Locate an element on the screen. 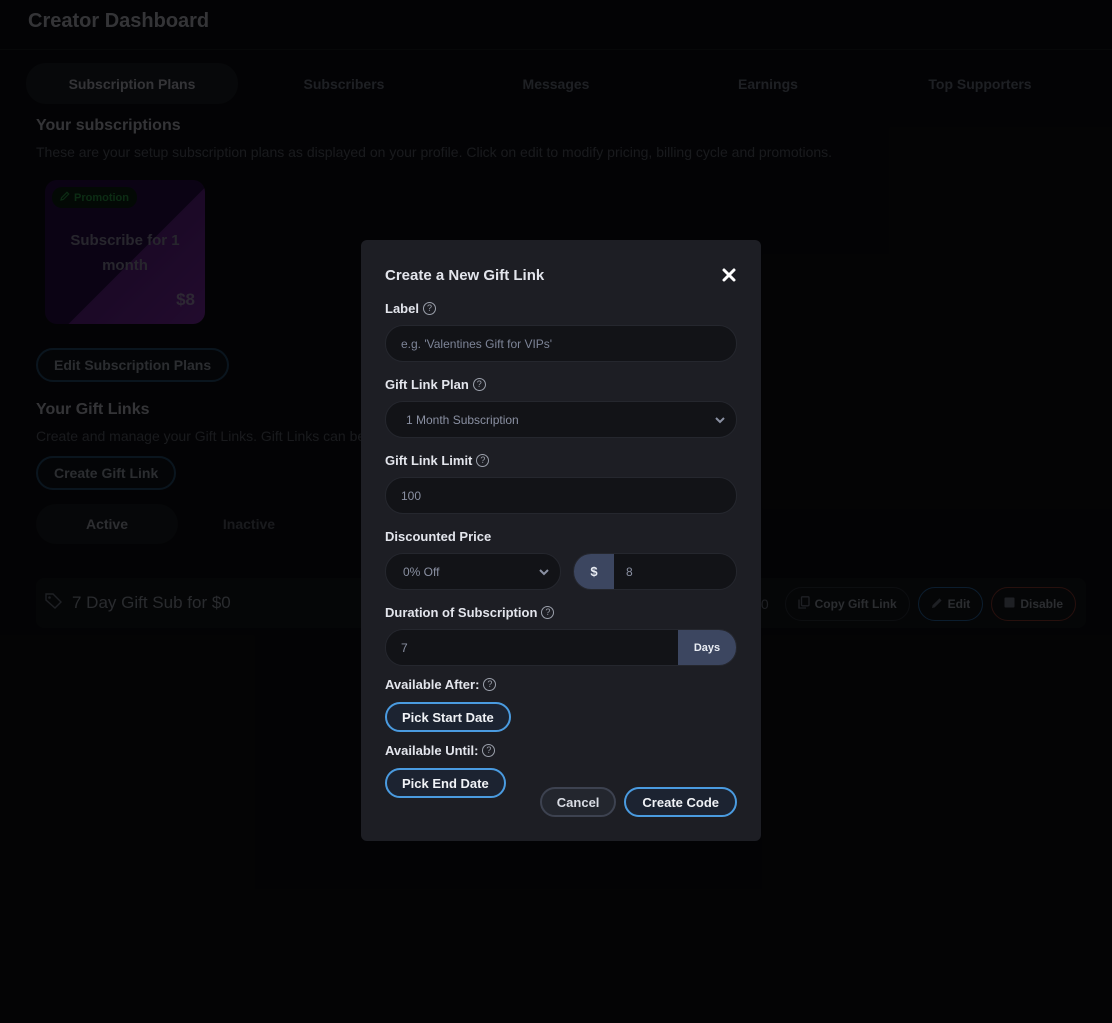 Image resolution: width=1112 pixels, height=1023 pixels. label-field-label: Label ? is located at coordinates (561, 308).